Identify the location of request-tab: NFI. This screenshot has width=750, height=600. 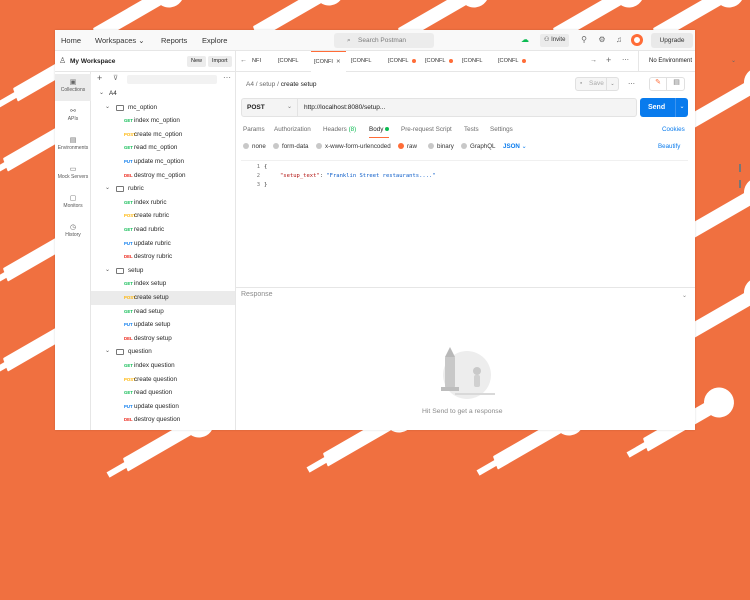
(261, 61).